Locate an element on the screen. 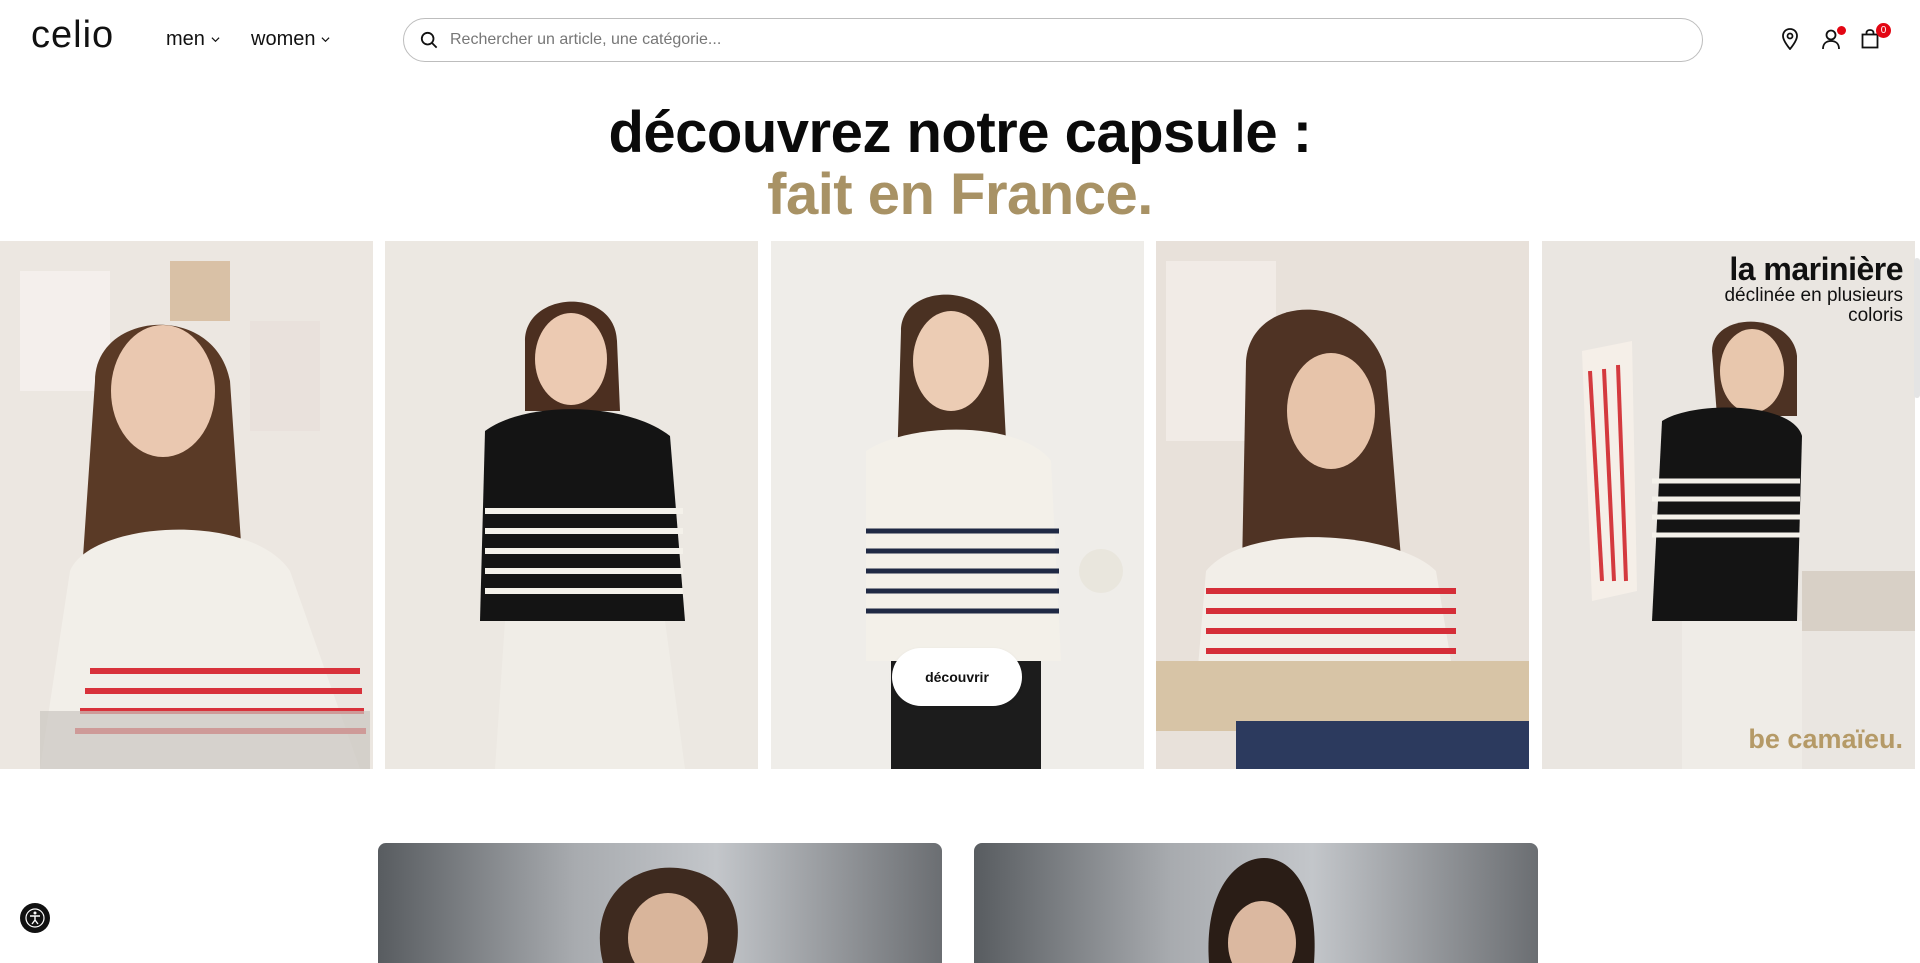 The width and height of the screenshot is (1920, 963). store-locator-button is located at coordinates (1790, 39).